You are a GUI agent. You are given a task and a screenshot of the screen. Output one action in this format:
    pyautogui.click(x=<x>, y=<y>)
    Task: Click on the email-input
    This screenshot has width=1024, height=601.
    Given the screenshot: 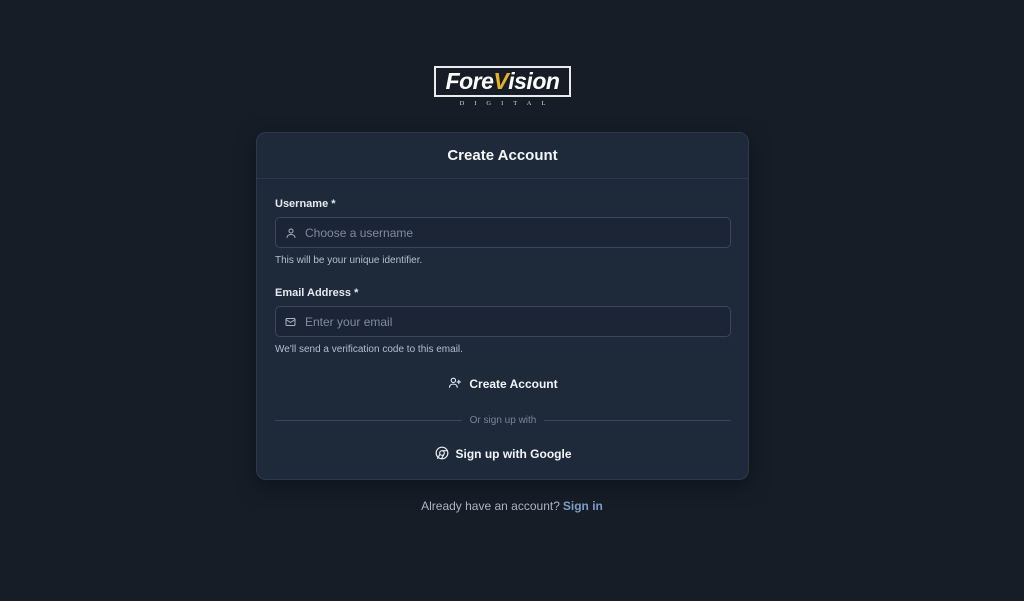 What is the action you would take?
    pyautogui.click(x=517, y=321)
    